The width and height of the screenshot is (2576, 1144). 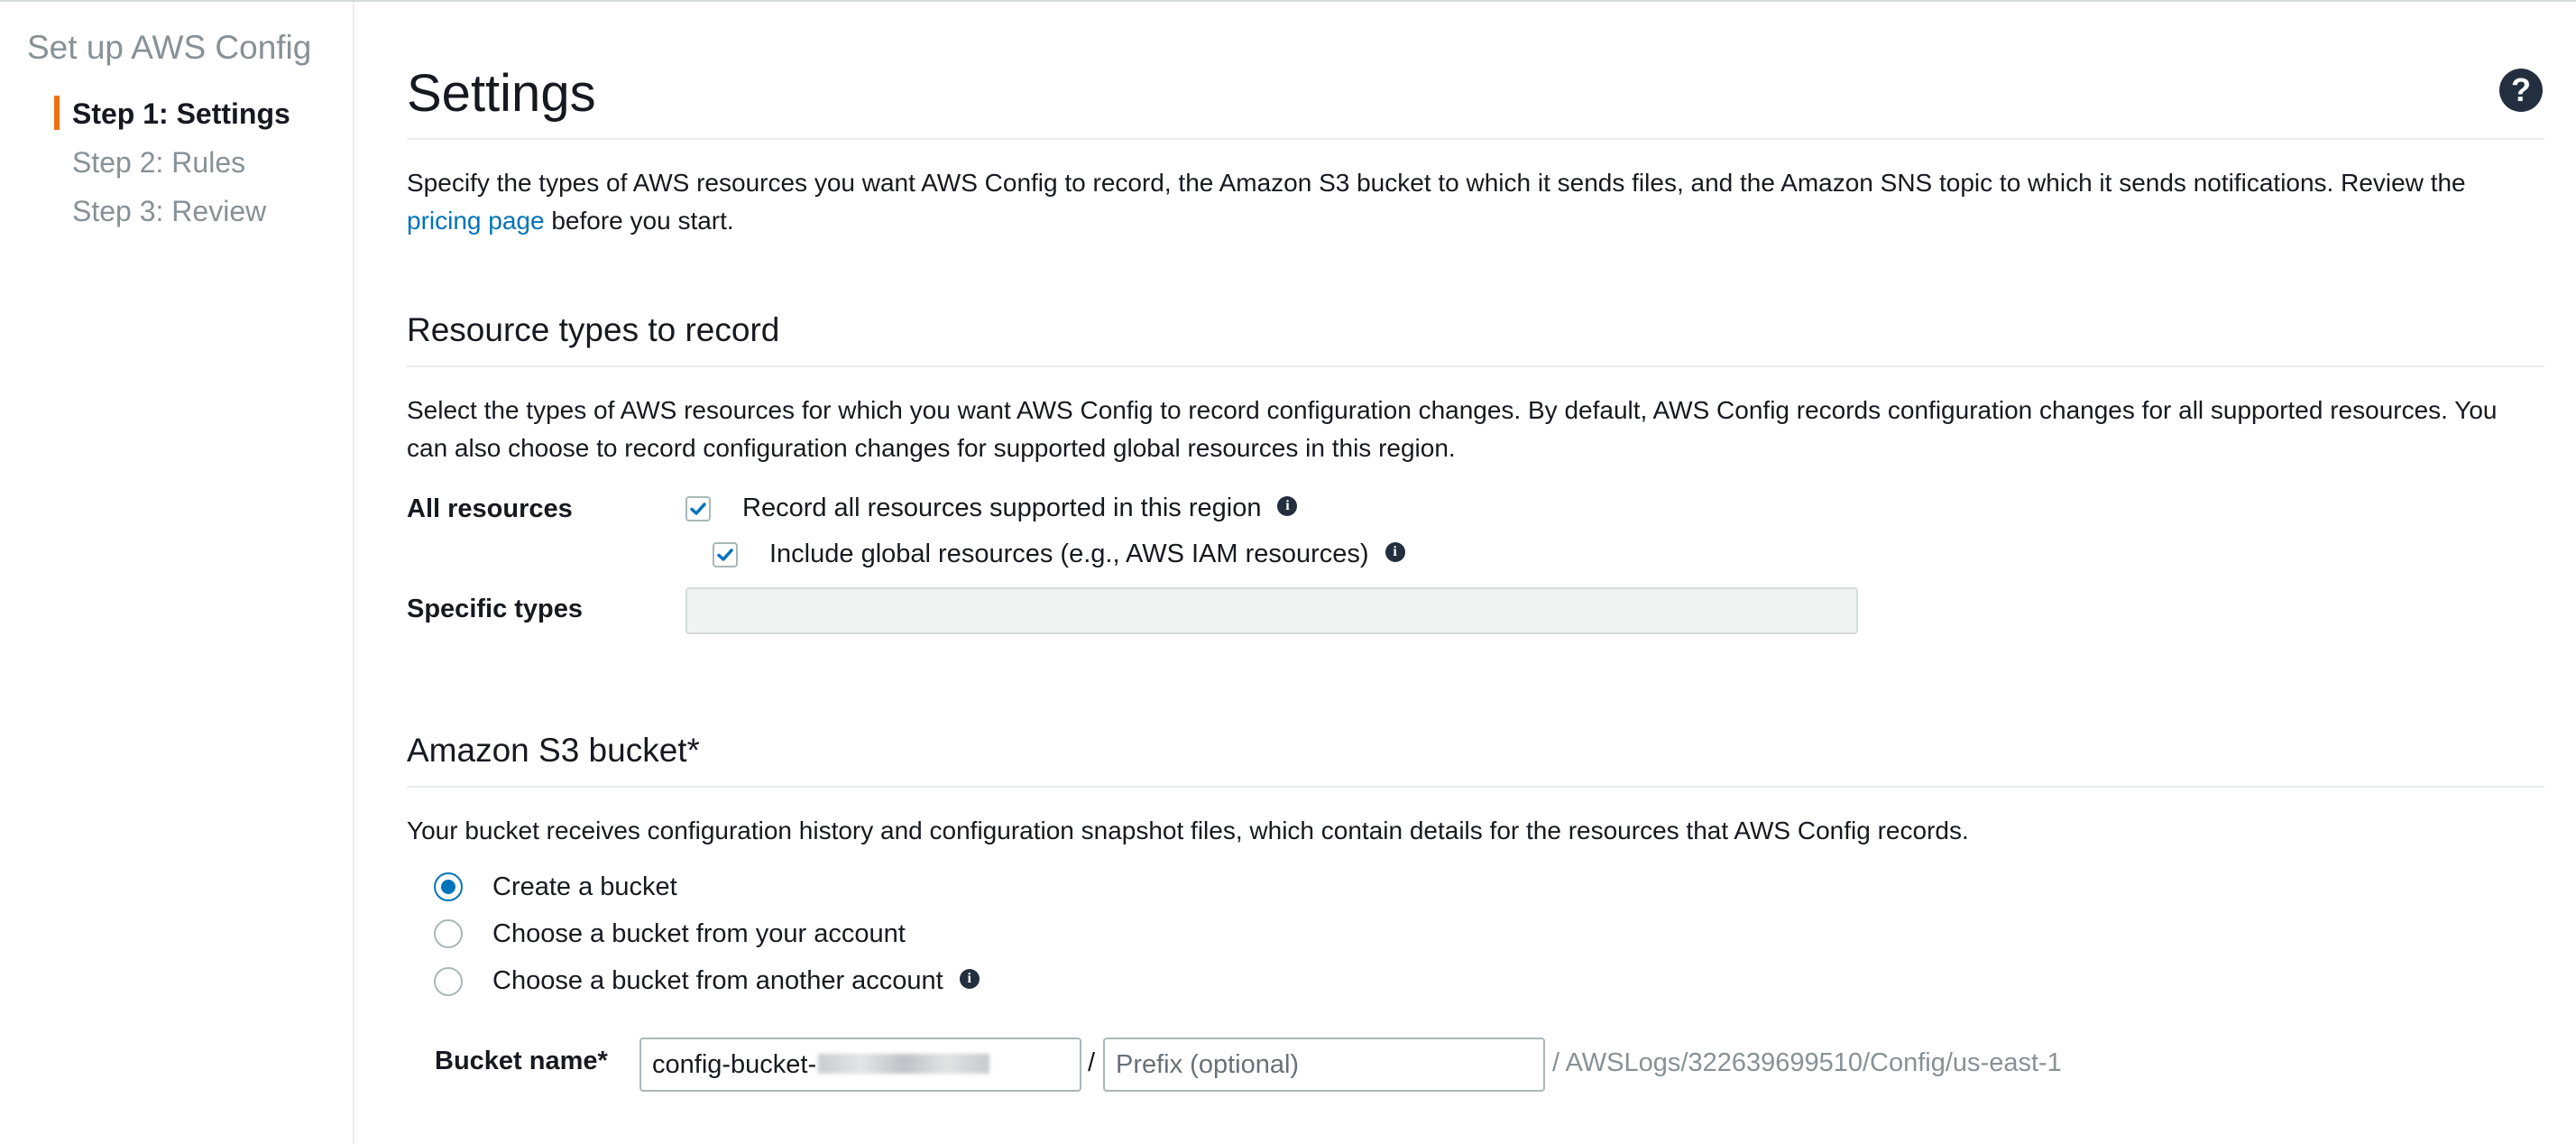 I want to click on active-step-indicator, so click(x=57, y=113).